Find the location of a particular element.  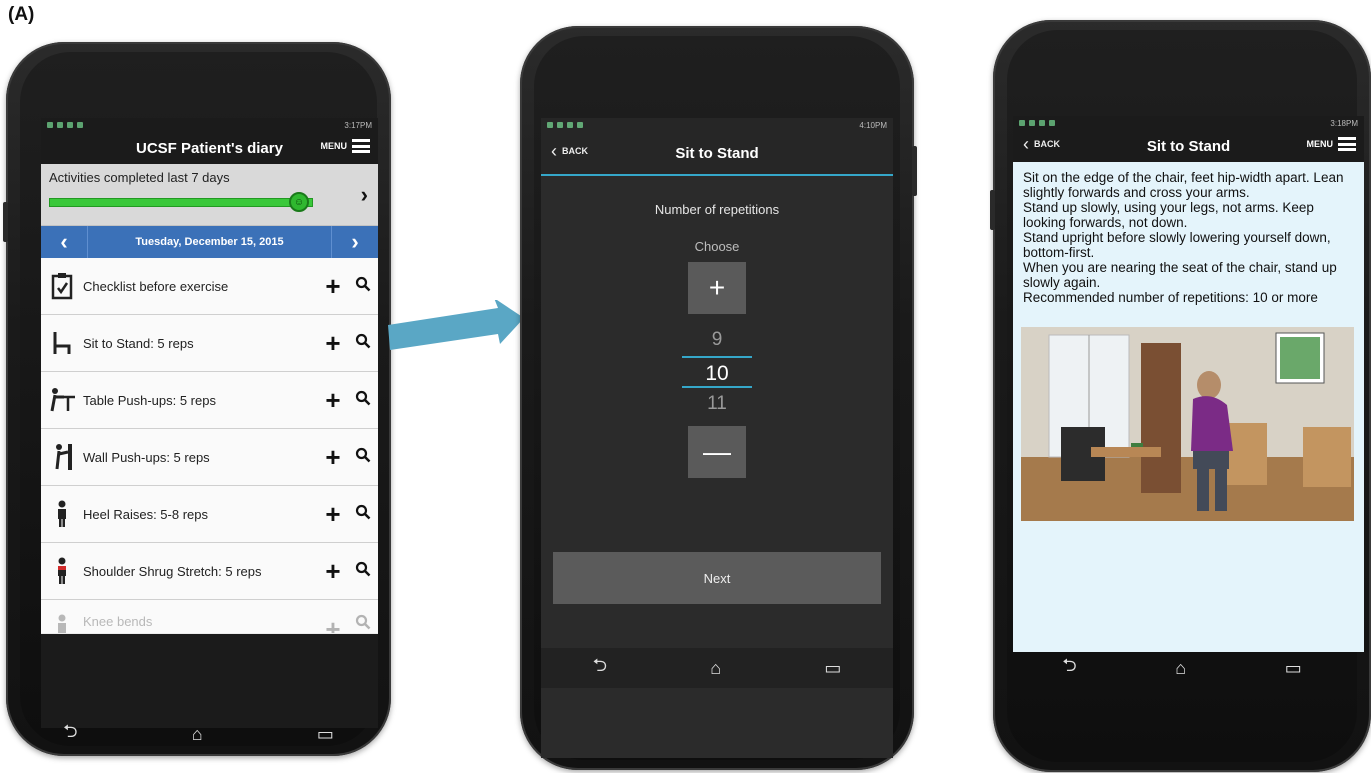

exercise-label: Sit to Stand: 5 reps is located at coordinates (138, 343).